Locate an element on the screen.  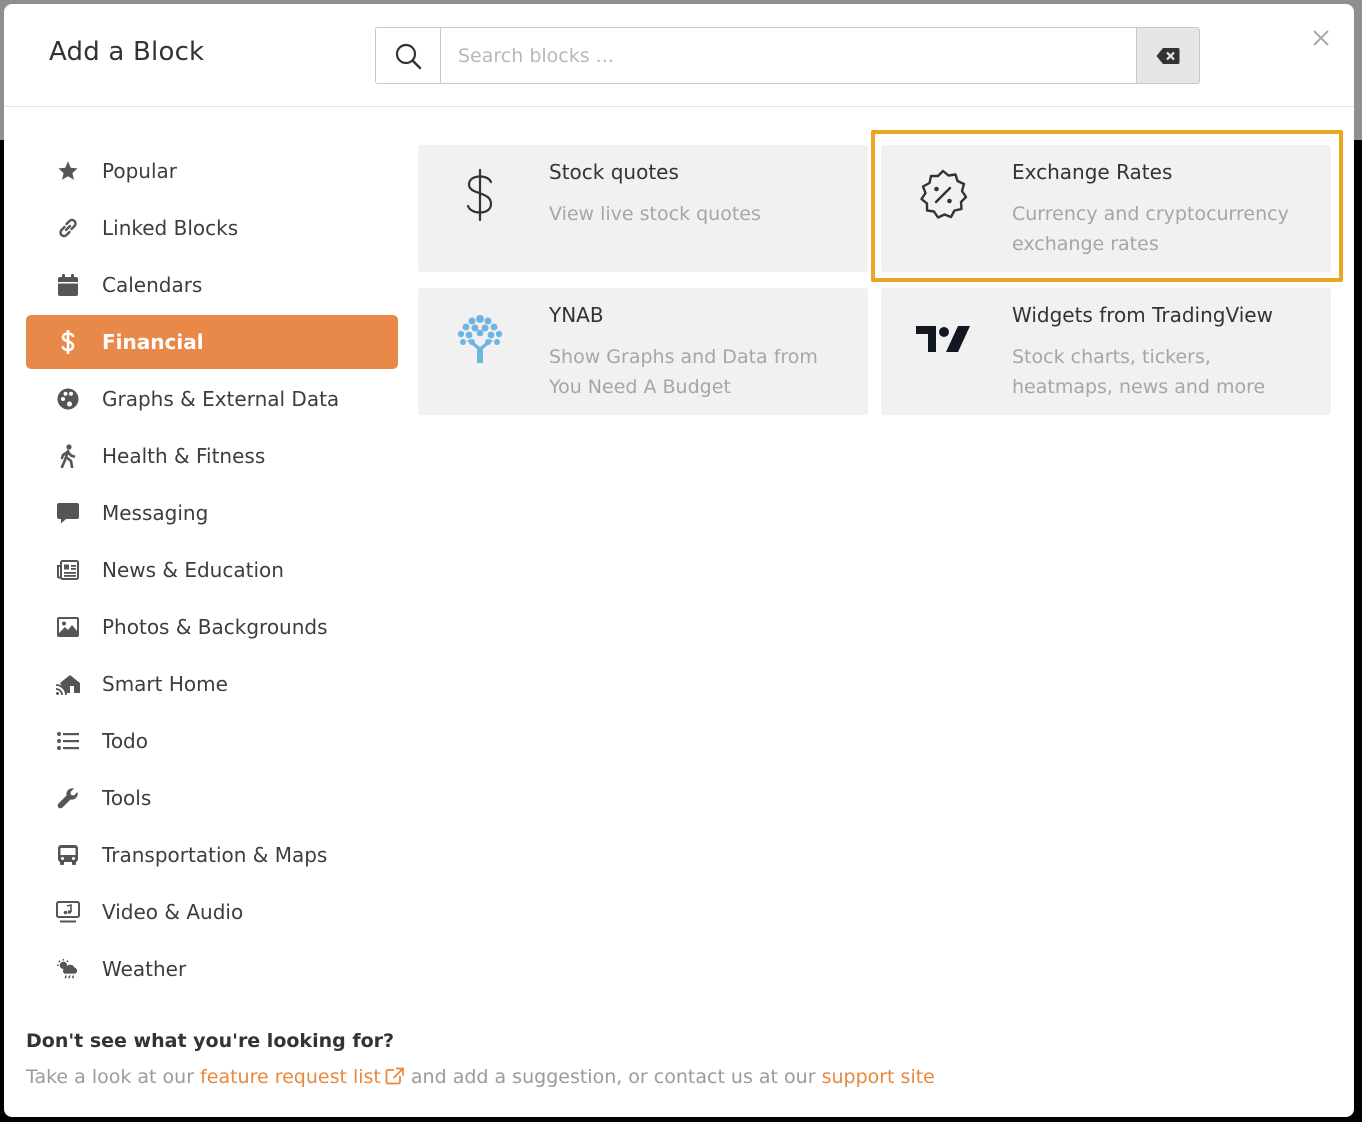
close-icon is located at coordinates (1321, 38).